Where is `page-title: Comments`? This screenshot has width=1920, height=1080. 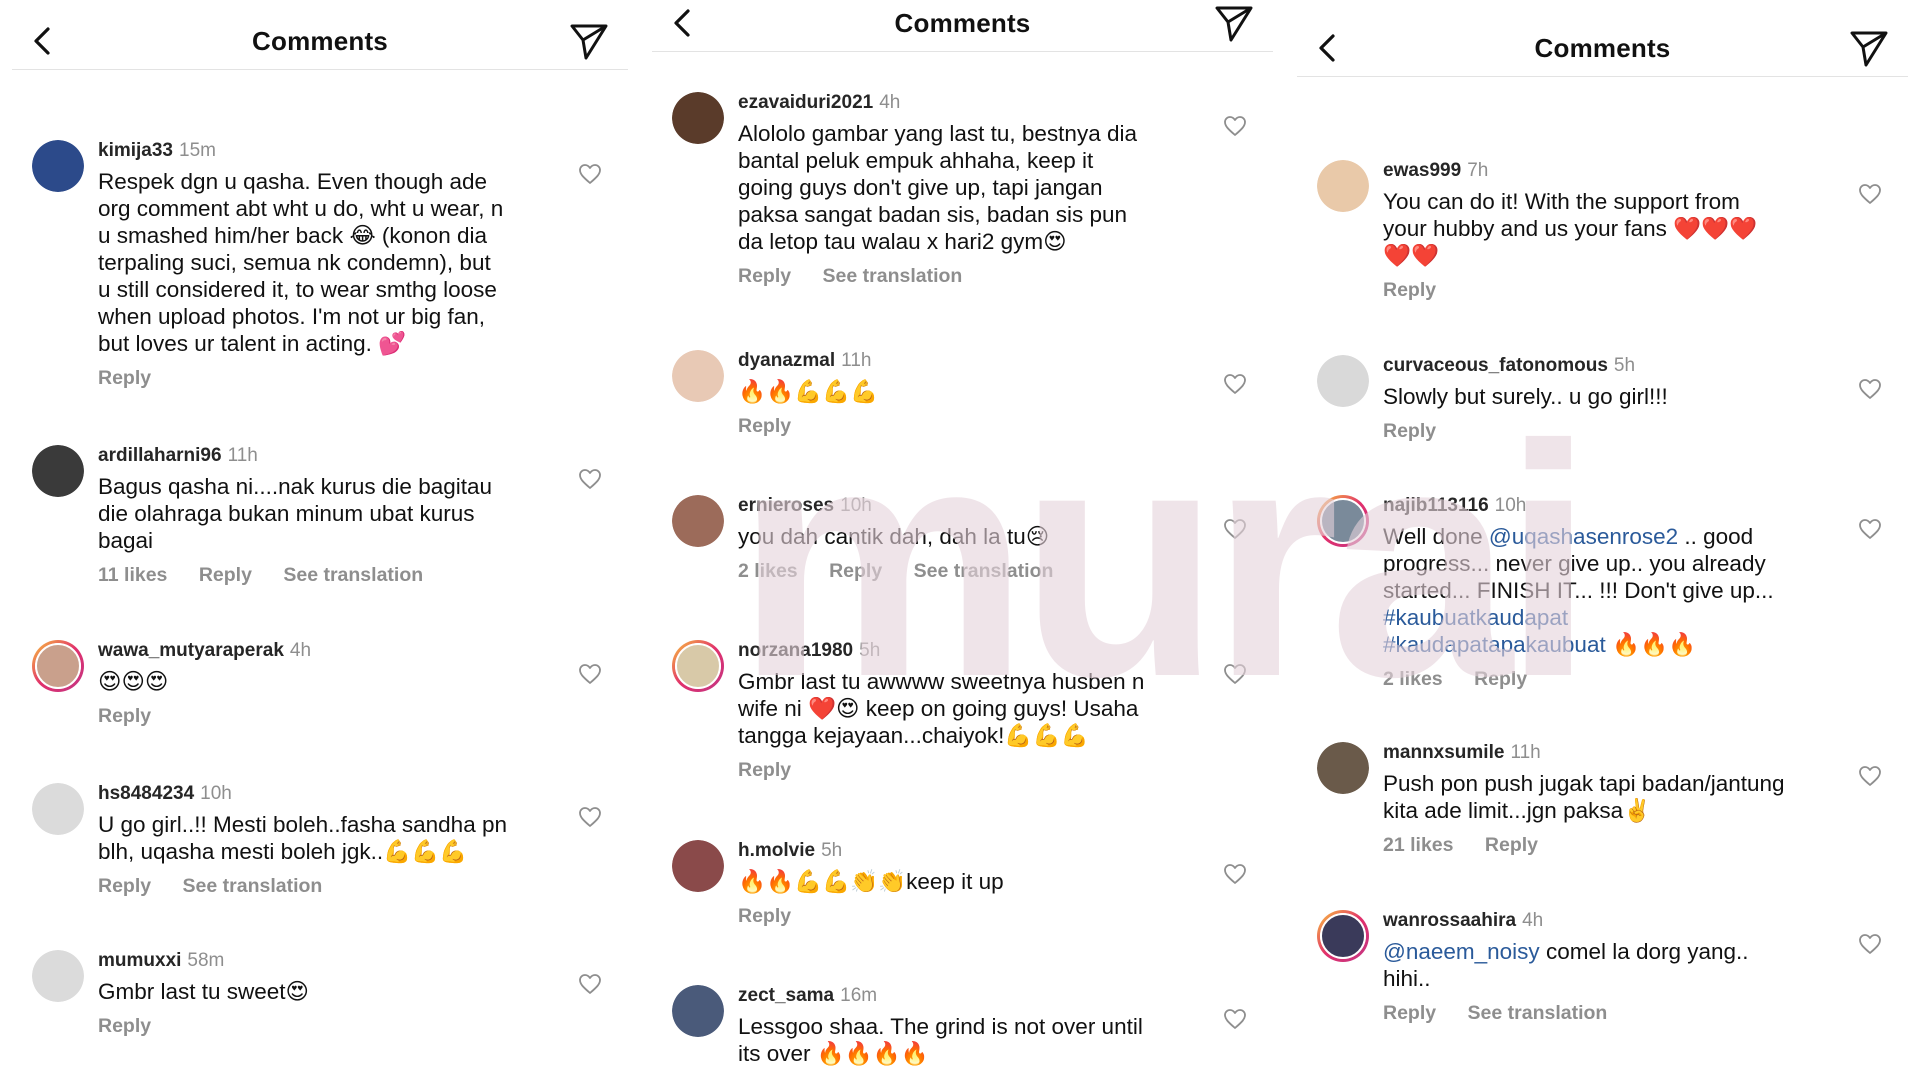
page-title: Comments is located at coordinates (320, 41).